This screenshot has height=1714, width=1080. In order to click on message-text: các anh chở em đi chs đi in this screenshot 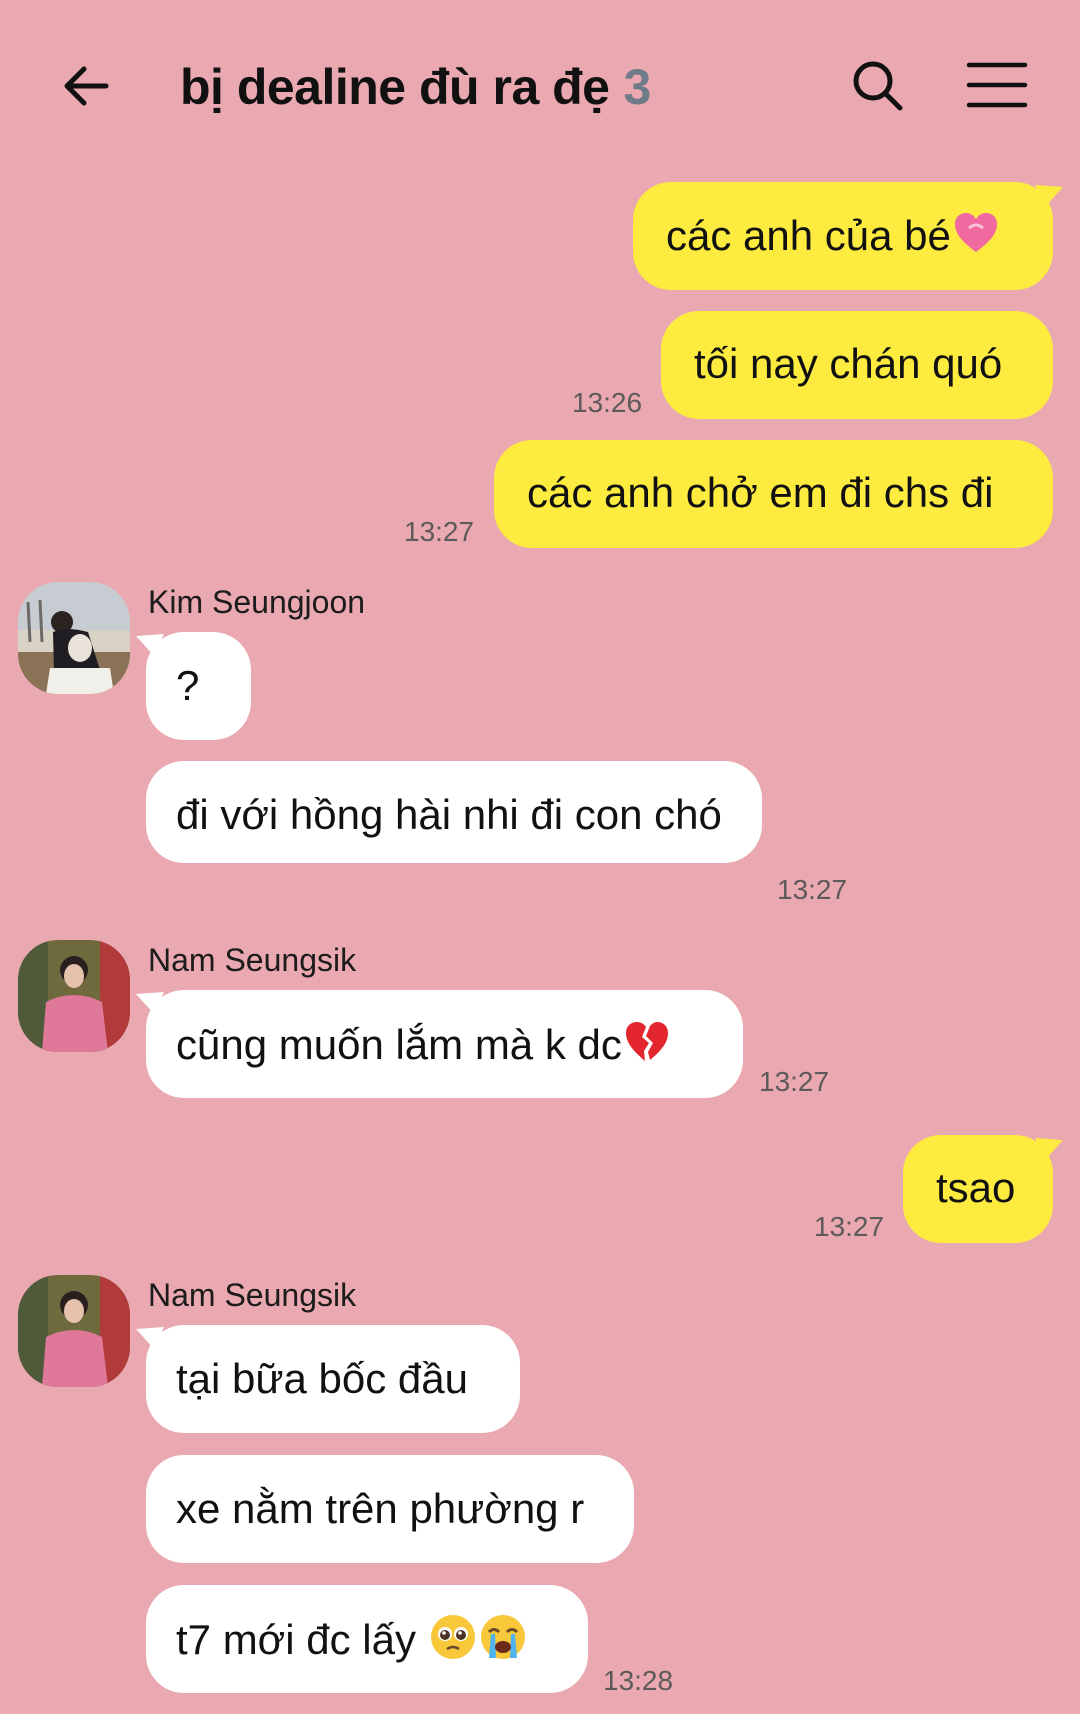, I will do `click(760, 492)`.